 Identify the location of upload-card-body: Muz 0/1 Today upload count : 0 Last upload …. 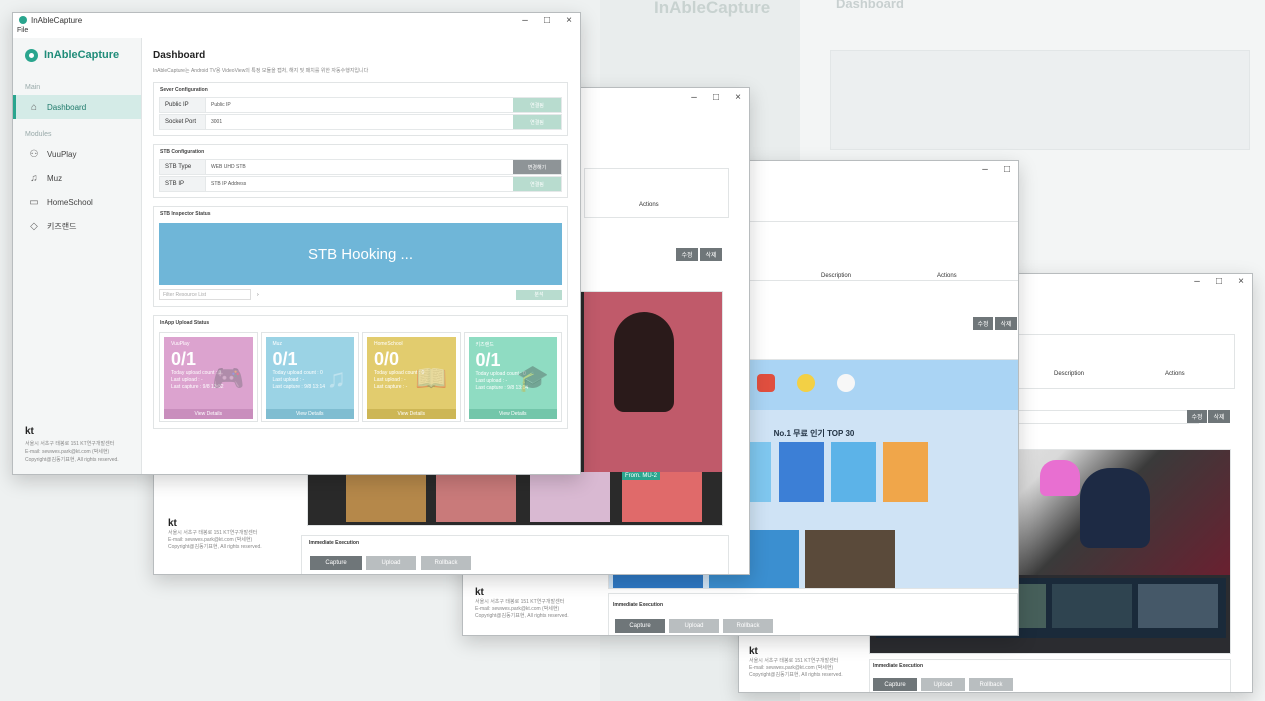
(309, 378).